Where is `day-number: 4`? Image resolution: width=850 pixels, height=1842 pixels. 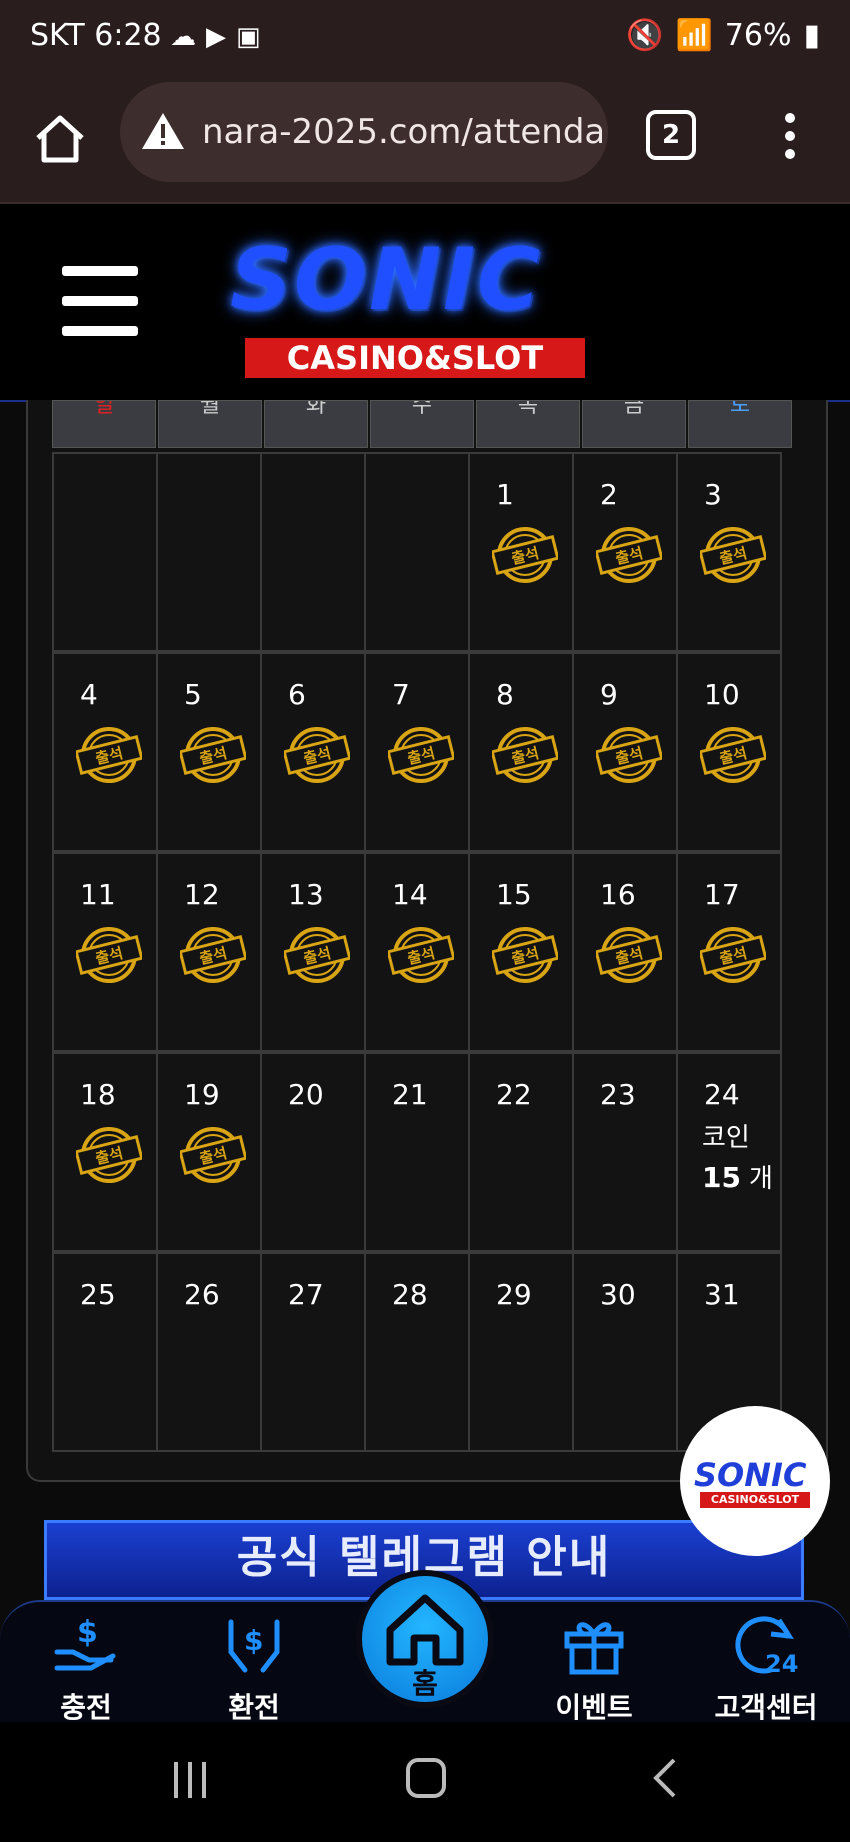 day-number: 4 is located at coordinates (89, 694).